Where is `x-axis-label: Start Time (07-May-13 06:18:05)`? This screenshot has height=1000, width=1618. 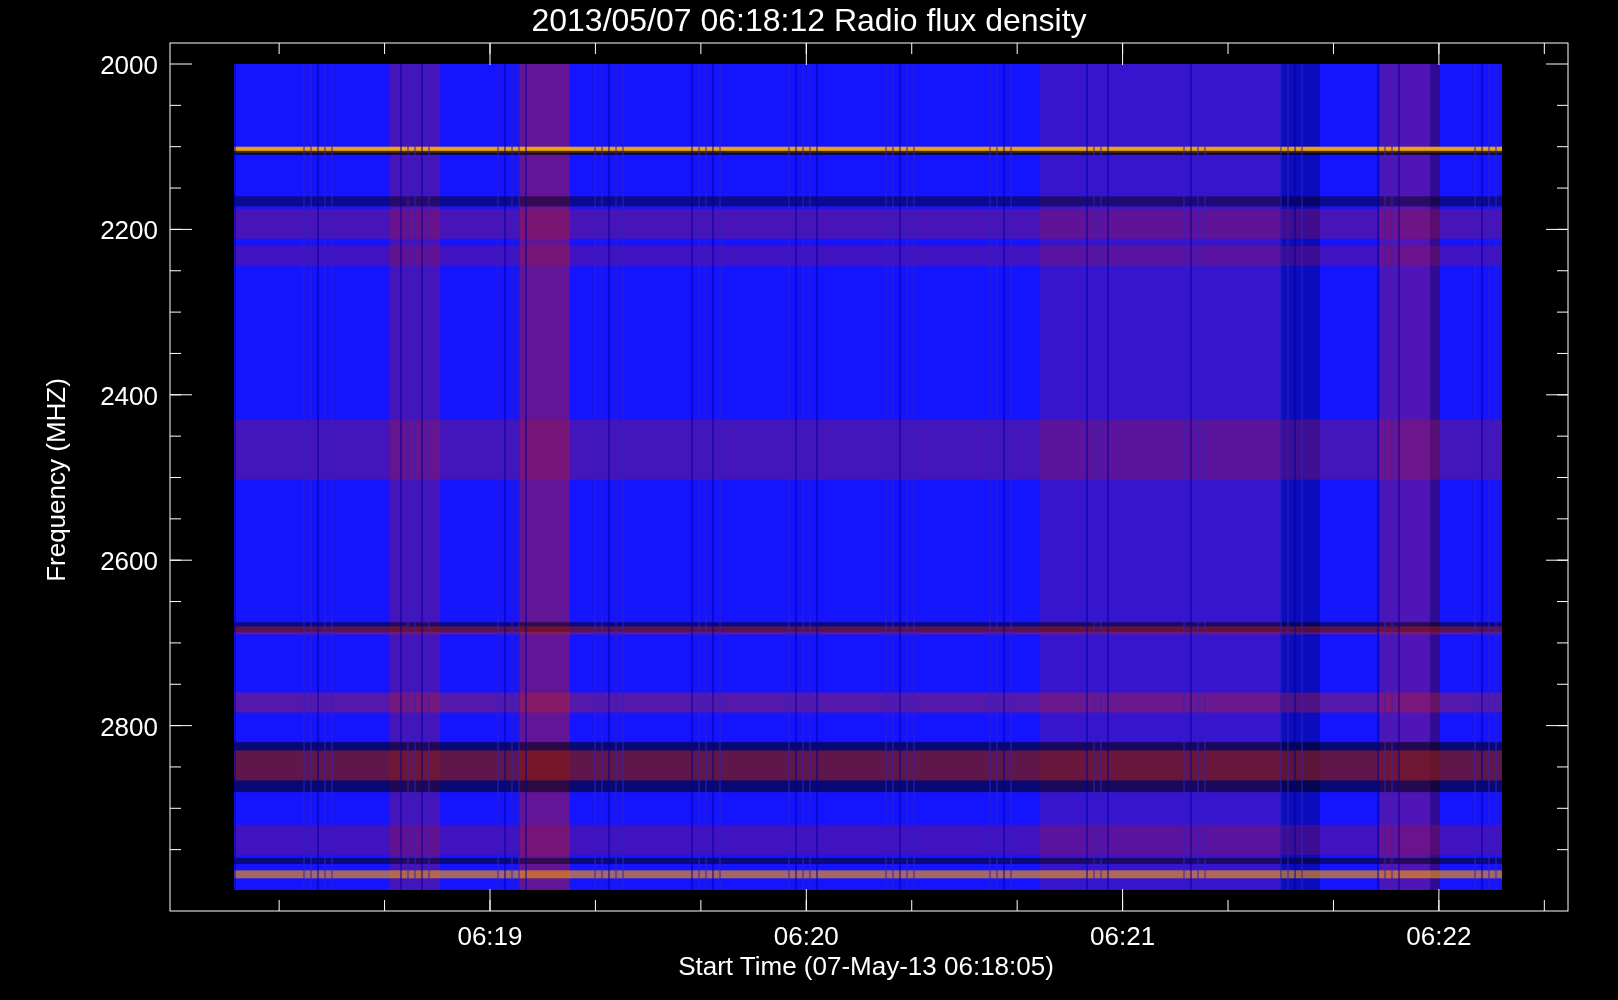
x-axis-label: Start Time (07-May-13 06:18:05) is located at coordinates (866, 966).